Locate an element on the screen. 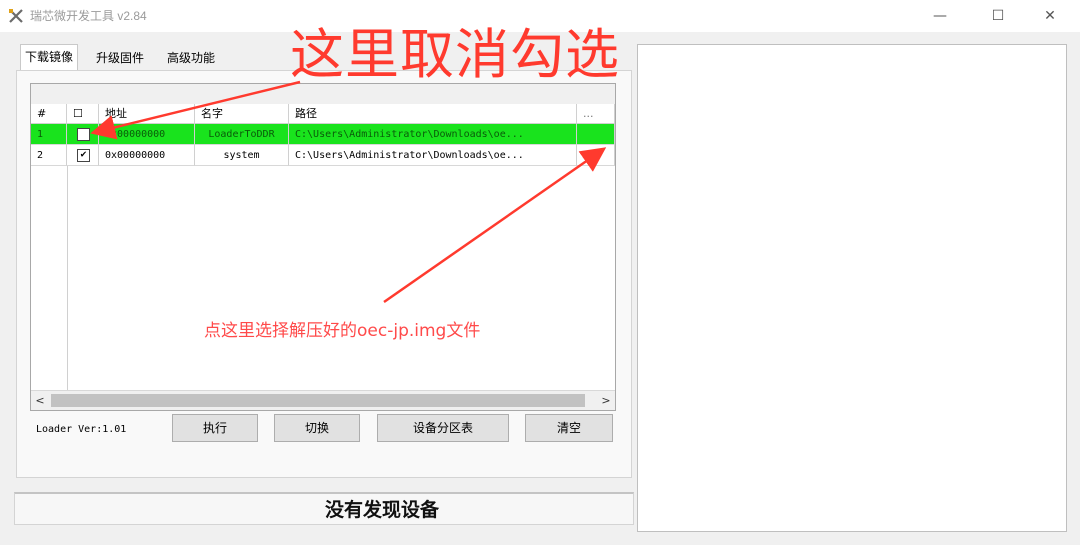 Image resolution: width=1080 pixels, height=545 pixels. clear-button: 清空 is located at coordinates (569, 428).